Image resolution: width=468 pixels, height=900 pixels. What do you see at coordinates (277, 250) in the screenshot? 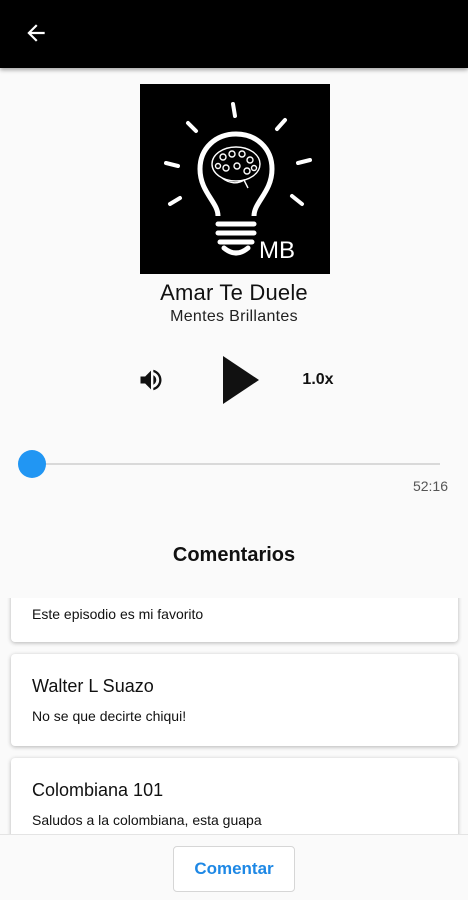
I see `cover-monogram: MB` at bounding box center [277, 250].